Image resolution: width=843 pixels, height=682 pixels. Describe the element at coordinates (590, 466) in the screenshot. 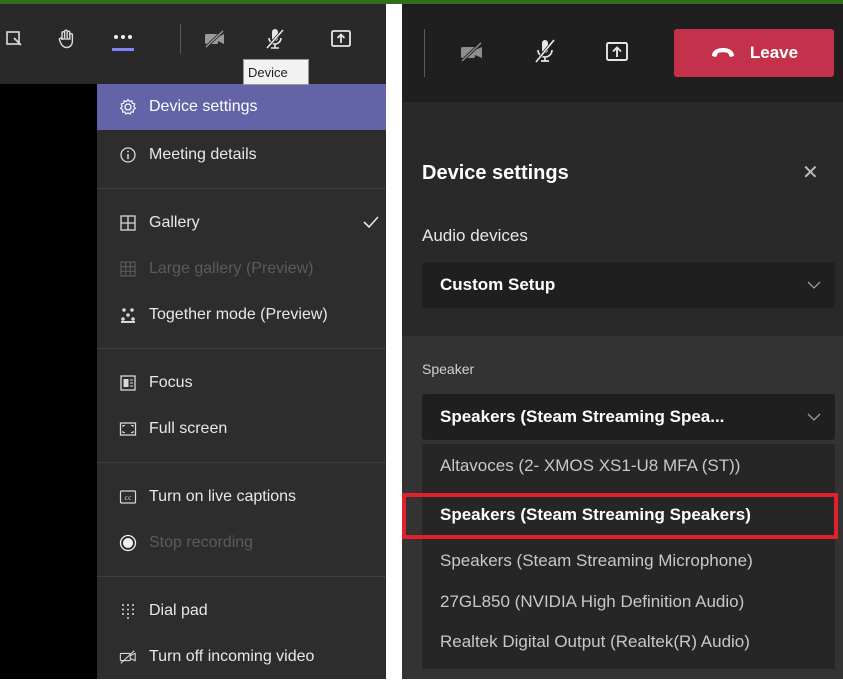

I see `speaker-option: Altavoces (2- XMOS XS1-U8 MFA (ST))` at that location.